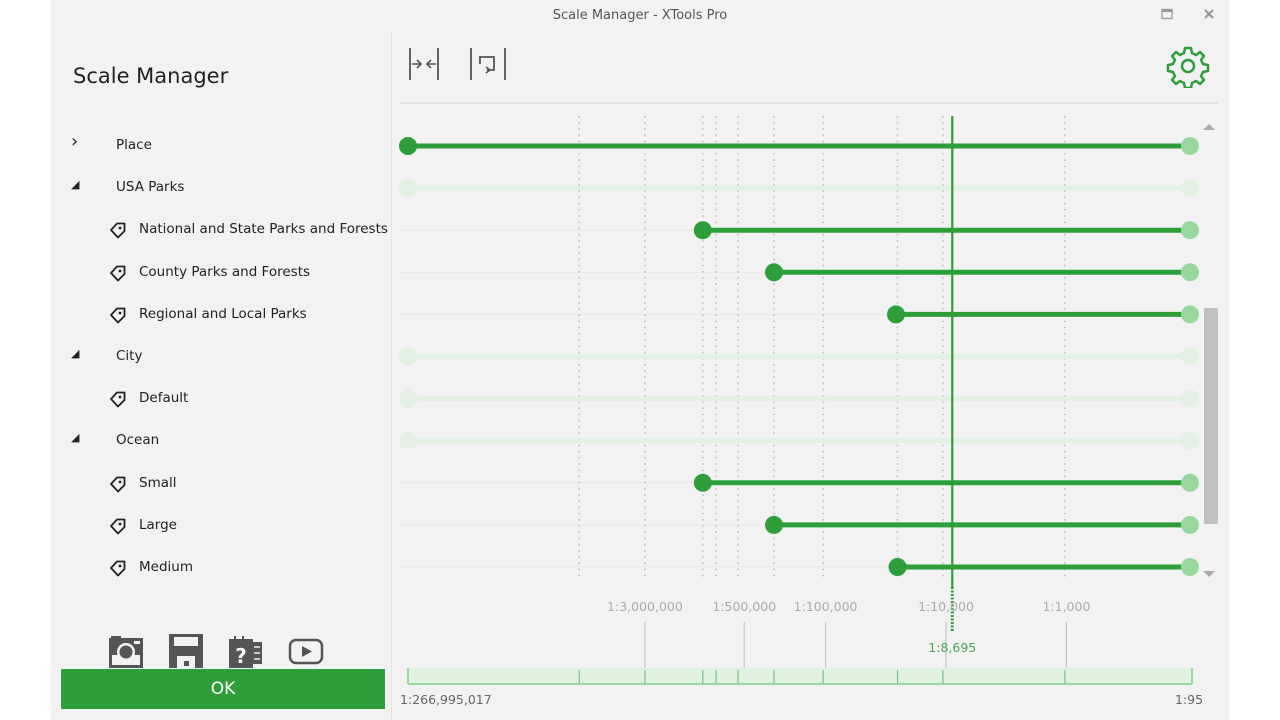  I want to click on tree-group-label: Ocean, so click(138, 440).